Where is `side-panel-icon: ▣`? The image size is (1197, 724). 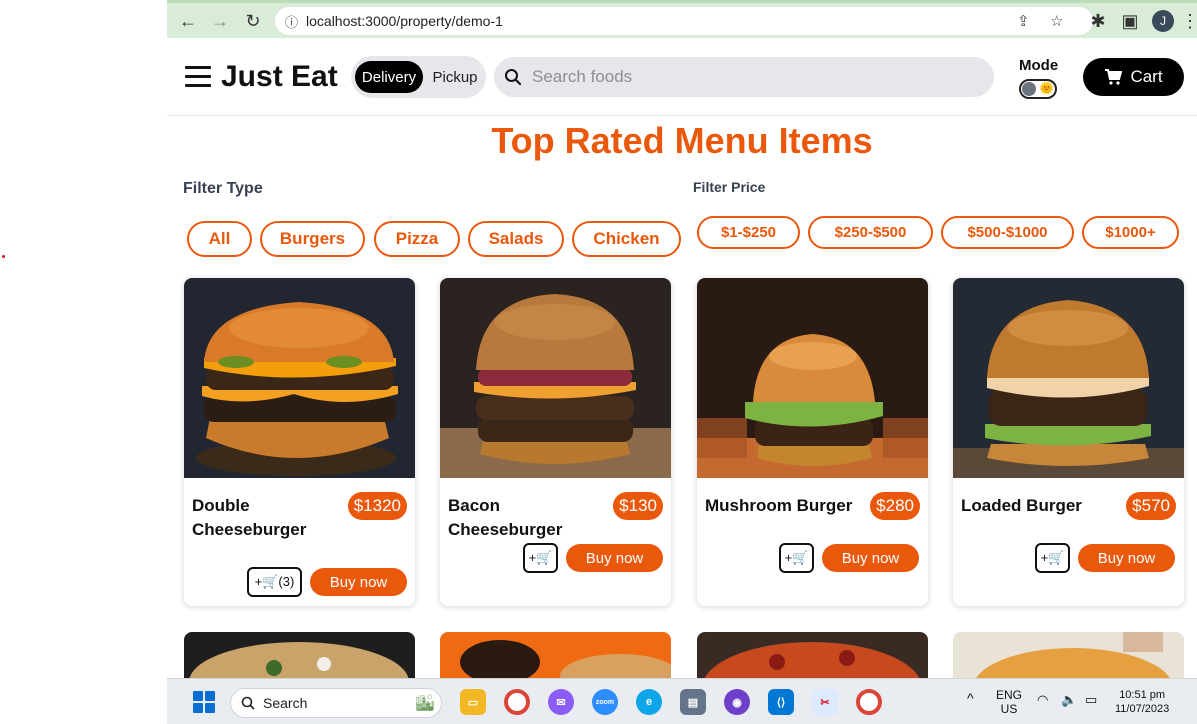
side-panel-icon: ▣ is located at coordinates (1130, 21).